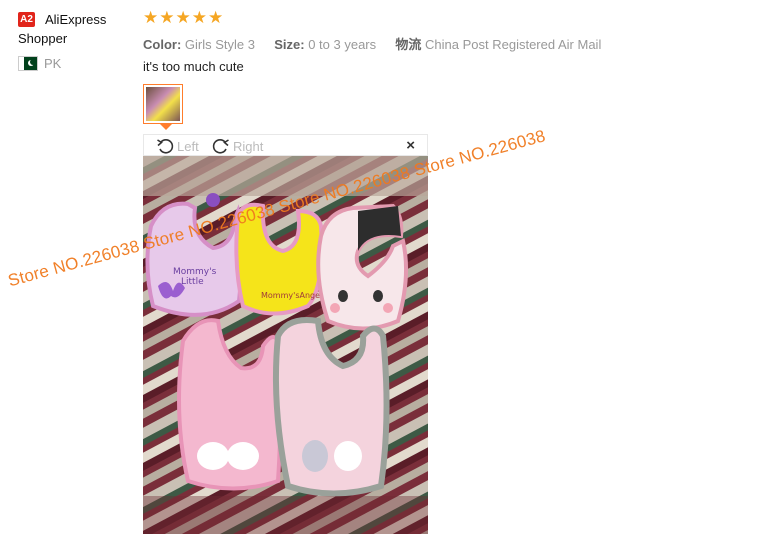  I want to click on svg-text: Little, so click(192, 282).